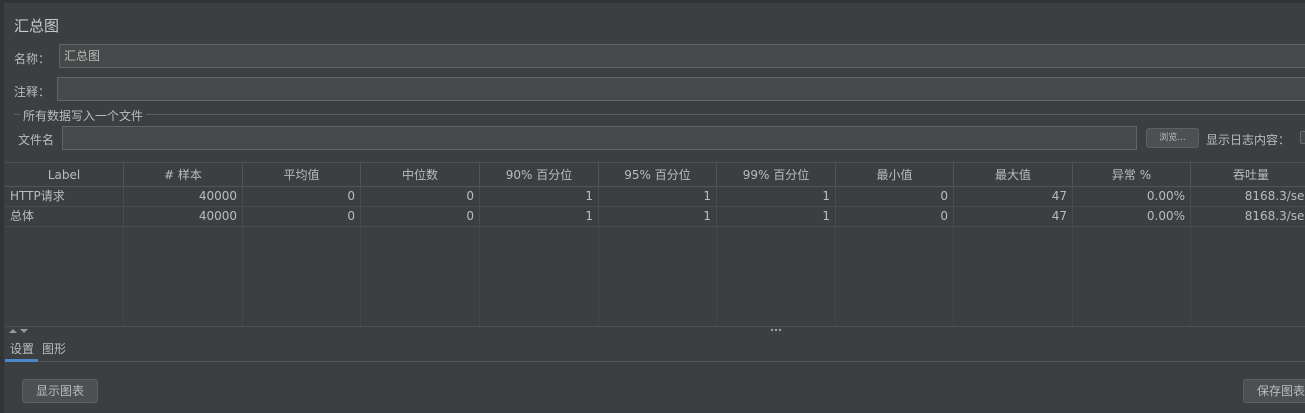 Image resolution: width=1305 pixels, height=413 pixels. Describe the element at coordinates (599, 138) in the screenshot. I see `filename-input` at that location.